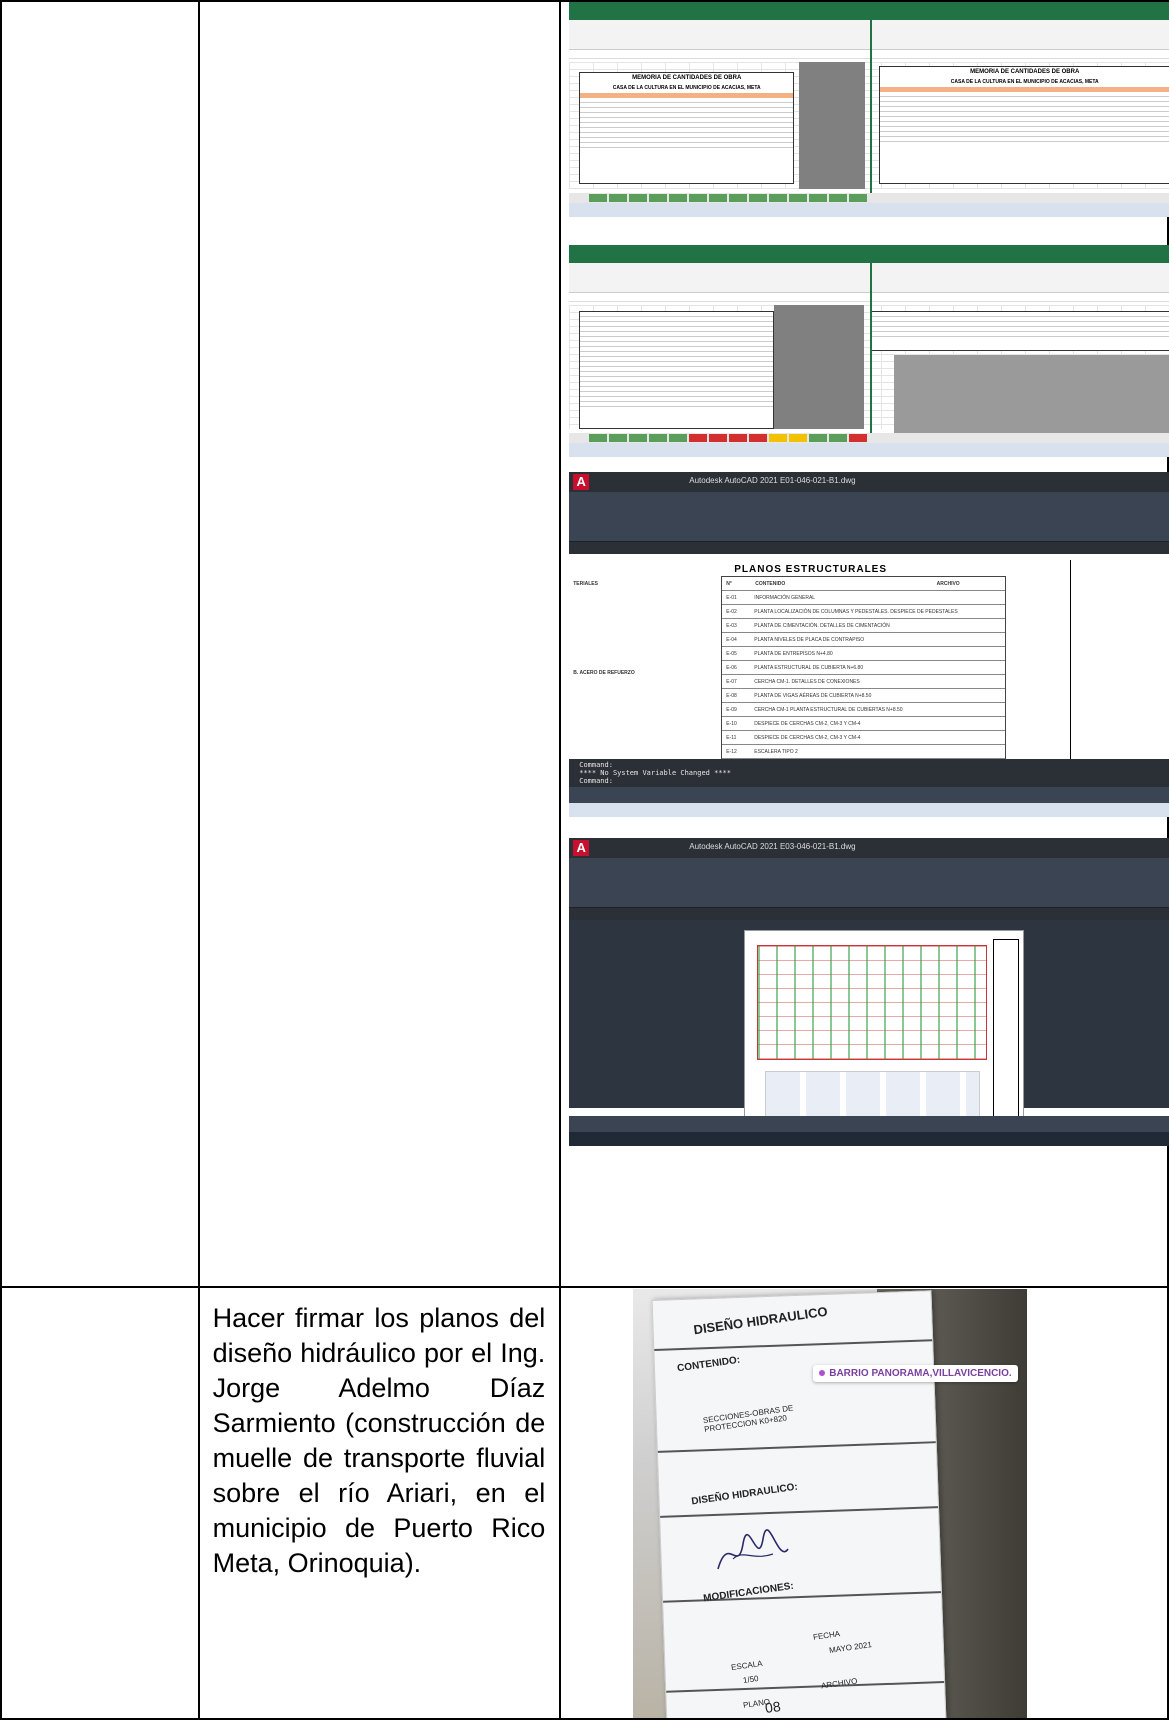 Image resolution: width=1169 pixels, height=1720 pixels. Describe the element at coordinates (1031, 394) in the screenshot. I see `excel-empty-area-right` at that location.